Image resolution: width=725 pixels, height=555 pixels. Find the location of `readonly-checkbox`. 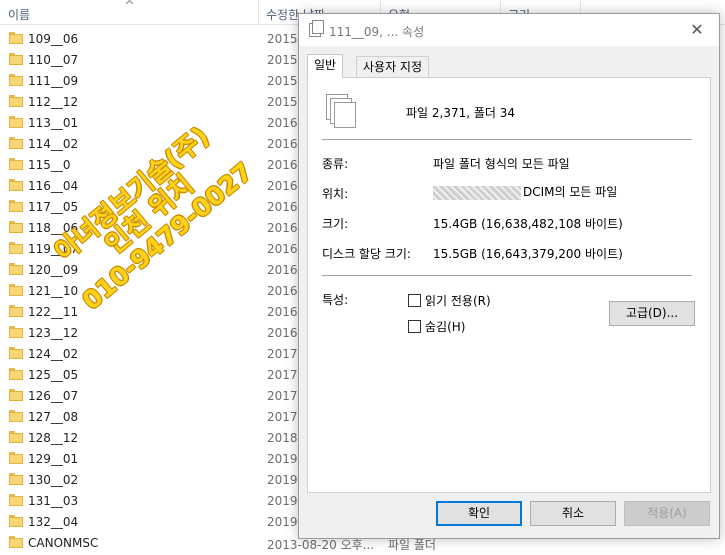

readonly-checkbox is located at coordinates (414, 300).